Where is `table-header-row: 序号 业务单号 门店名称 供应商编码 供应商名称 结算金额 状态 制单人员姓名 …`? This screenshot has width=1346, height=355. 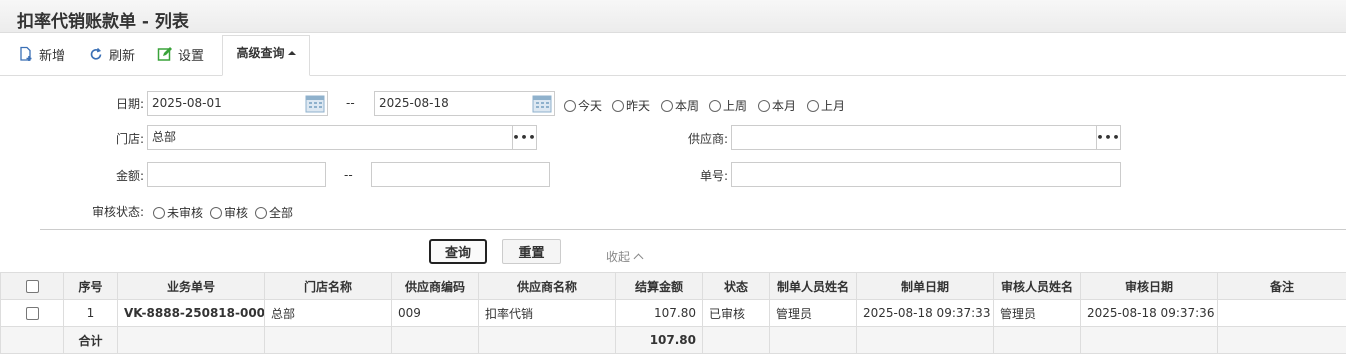
table-header-row: 序号 业务单号 门店名称 供应商编码 供应商名称 结算金额 状态 制单人员姓名 … is located at coordinates (673, 286).